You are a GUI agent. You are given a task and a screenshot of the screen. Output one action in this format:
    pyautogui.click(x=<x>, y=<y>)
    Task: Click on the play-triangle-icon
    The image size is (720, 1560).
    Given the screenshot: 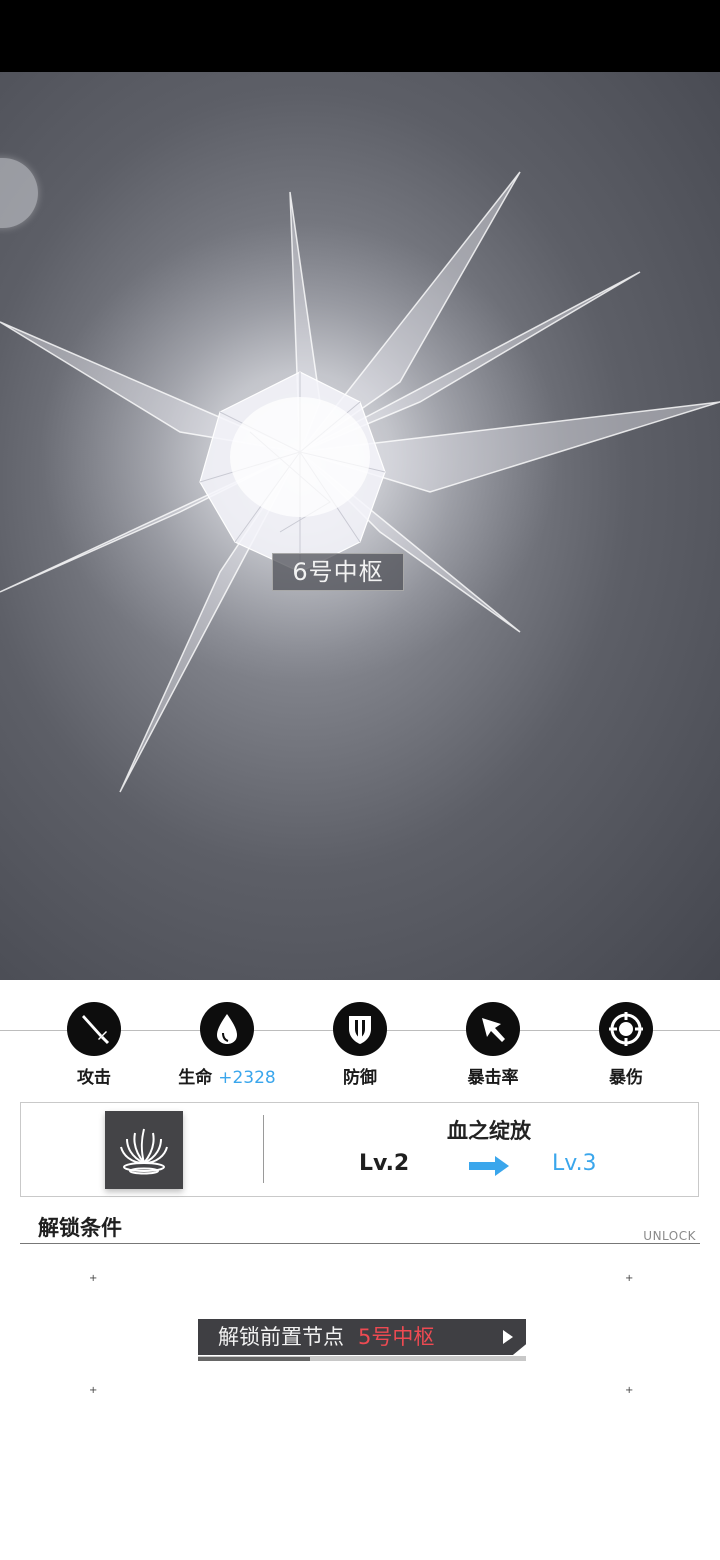 What is the action you would take?
    pyautogui.click(x=508, y=1337)
    